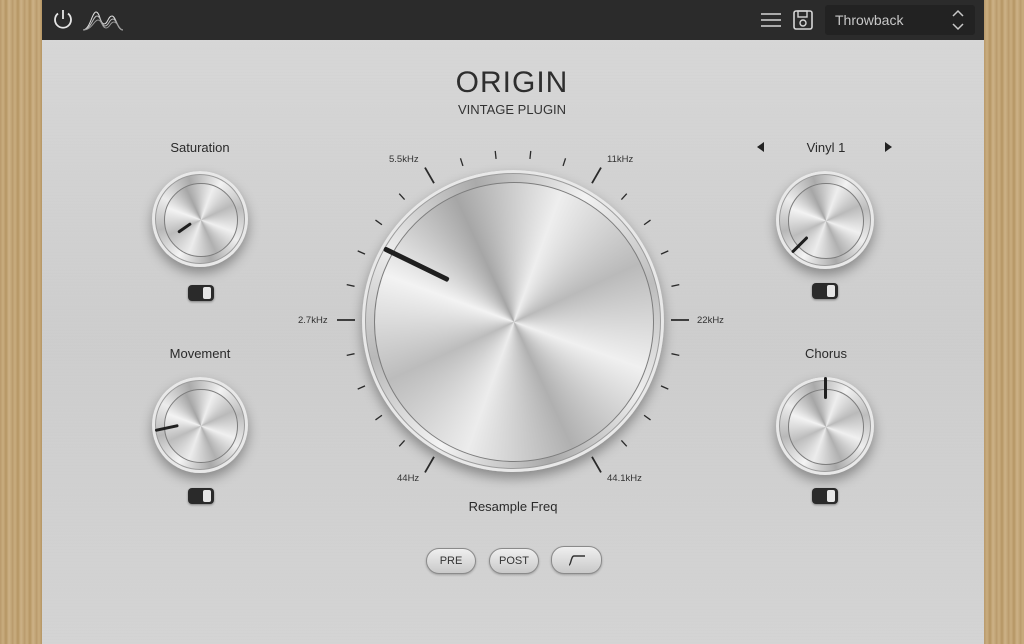 The image size is (1024, 644). I want to click on freq-label-5-5khz: 5.5kHz, so click(404, 159).